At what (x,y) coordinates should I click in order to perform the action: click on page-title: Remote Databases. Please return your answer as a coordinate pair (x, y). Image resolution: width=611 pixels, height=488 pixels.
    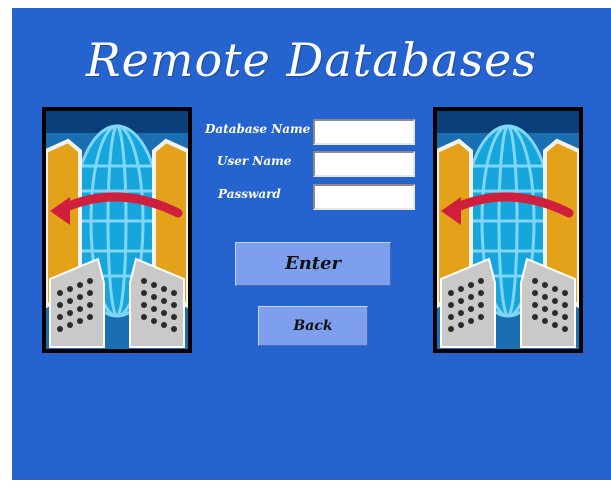
    Looking at the image, I should click on (311, 60).